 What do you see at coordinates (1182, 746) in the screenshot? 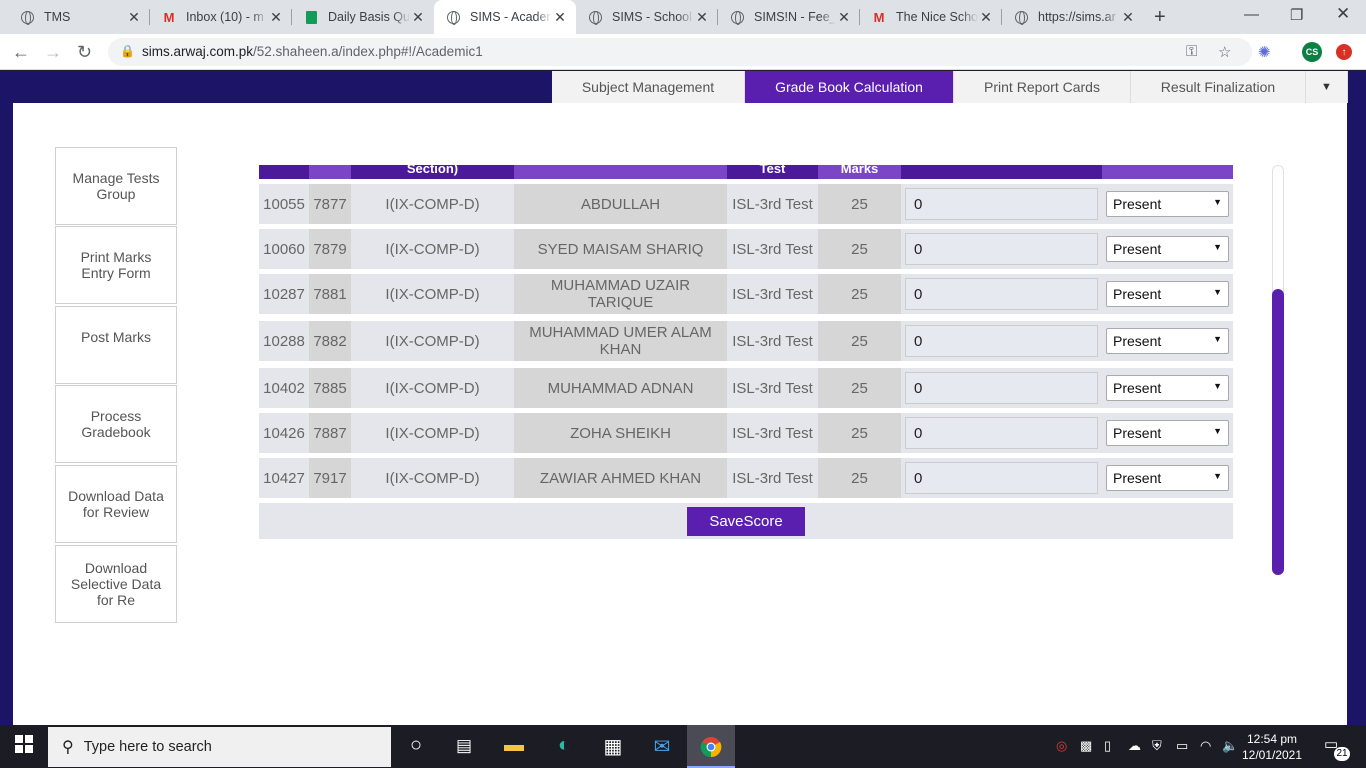
I see `battery-icon: ▭` at bounding box center [1182, 746].